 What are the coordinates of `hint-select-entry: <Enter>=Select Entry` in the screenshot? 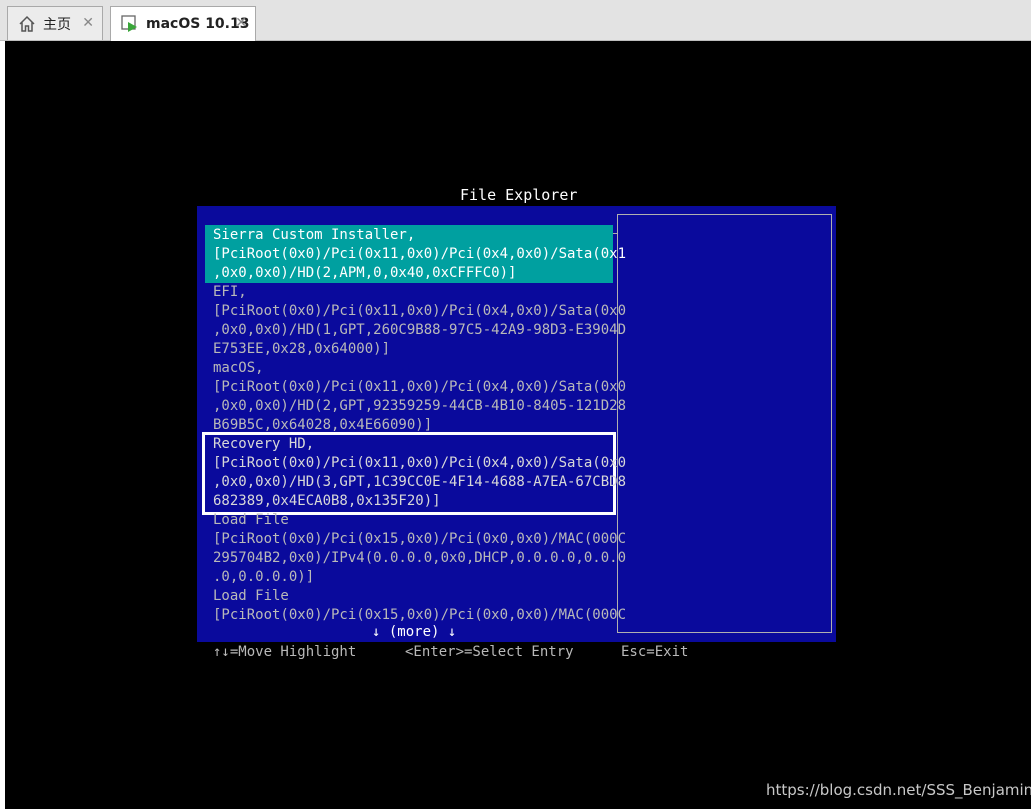 It's located at (489, 652).